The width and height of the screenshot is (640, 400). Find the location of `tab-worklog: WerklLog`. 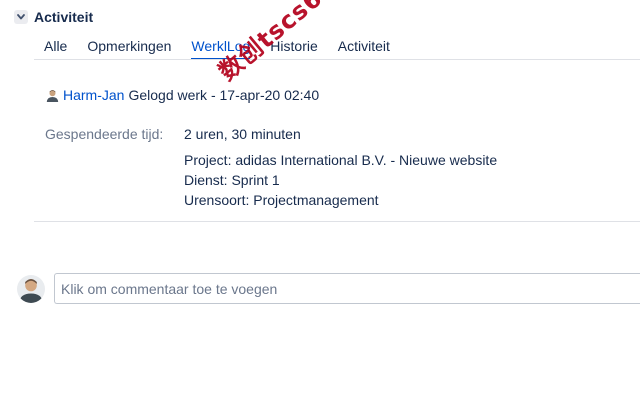

tab-worklog: WerklLog is located at coordinates (221, 48).